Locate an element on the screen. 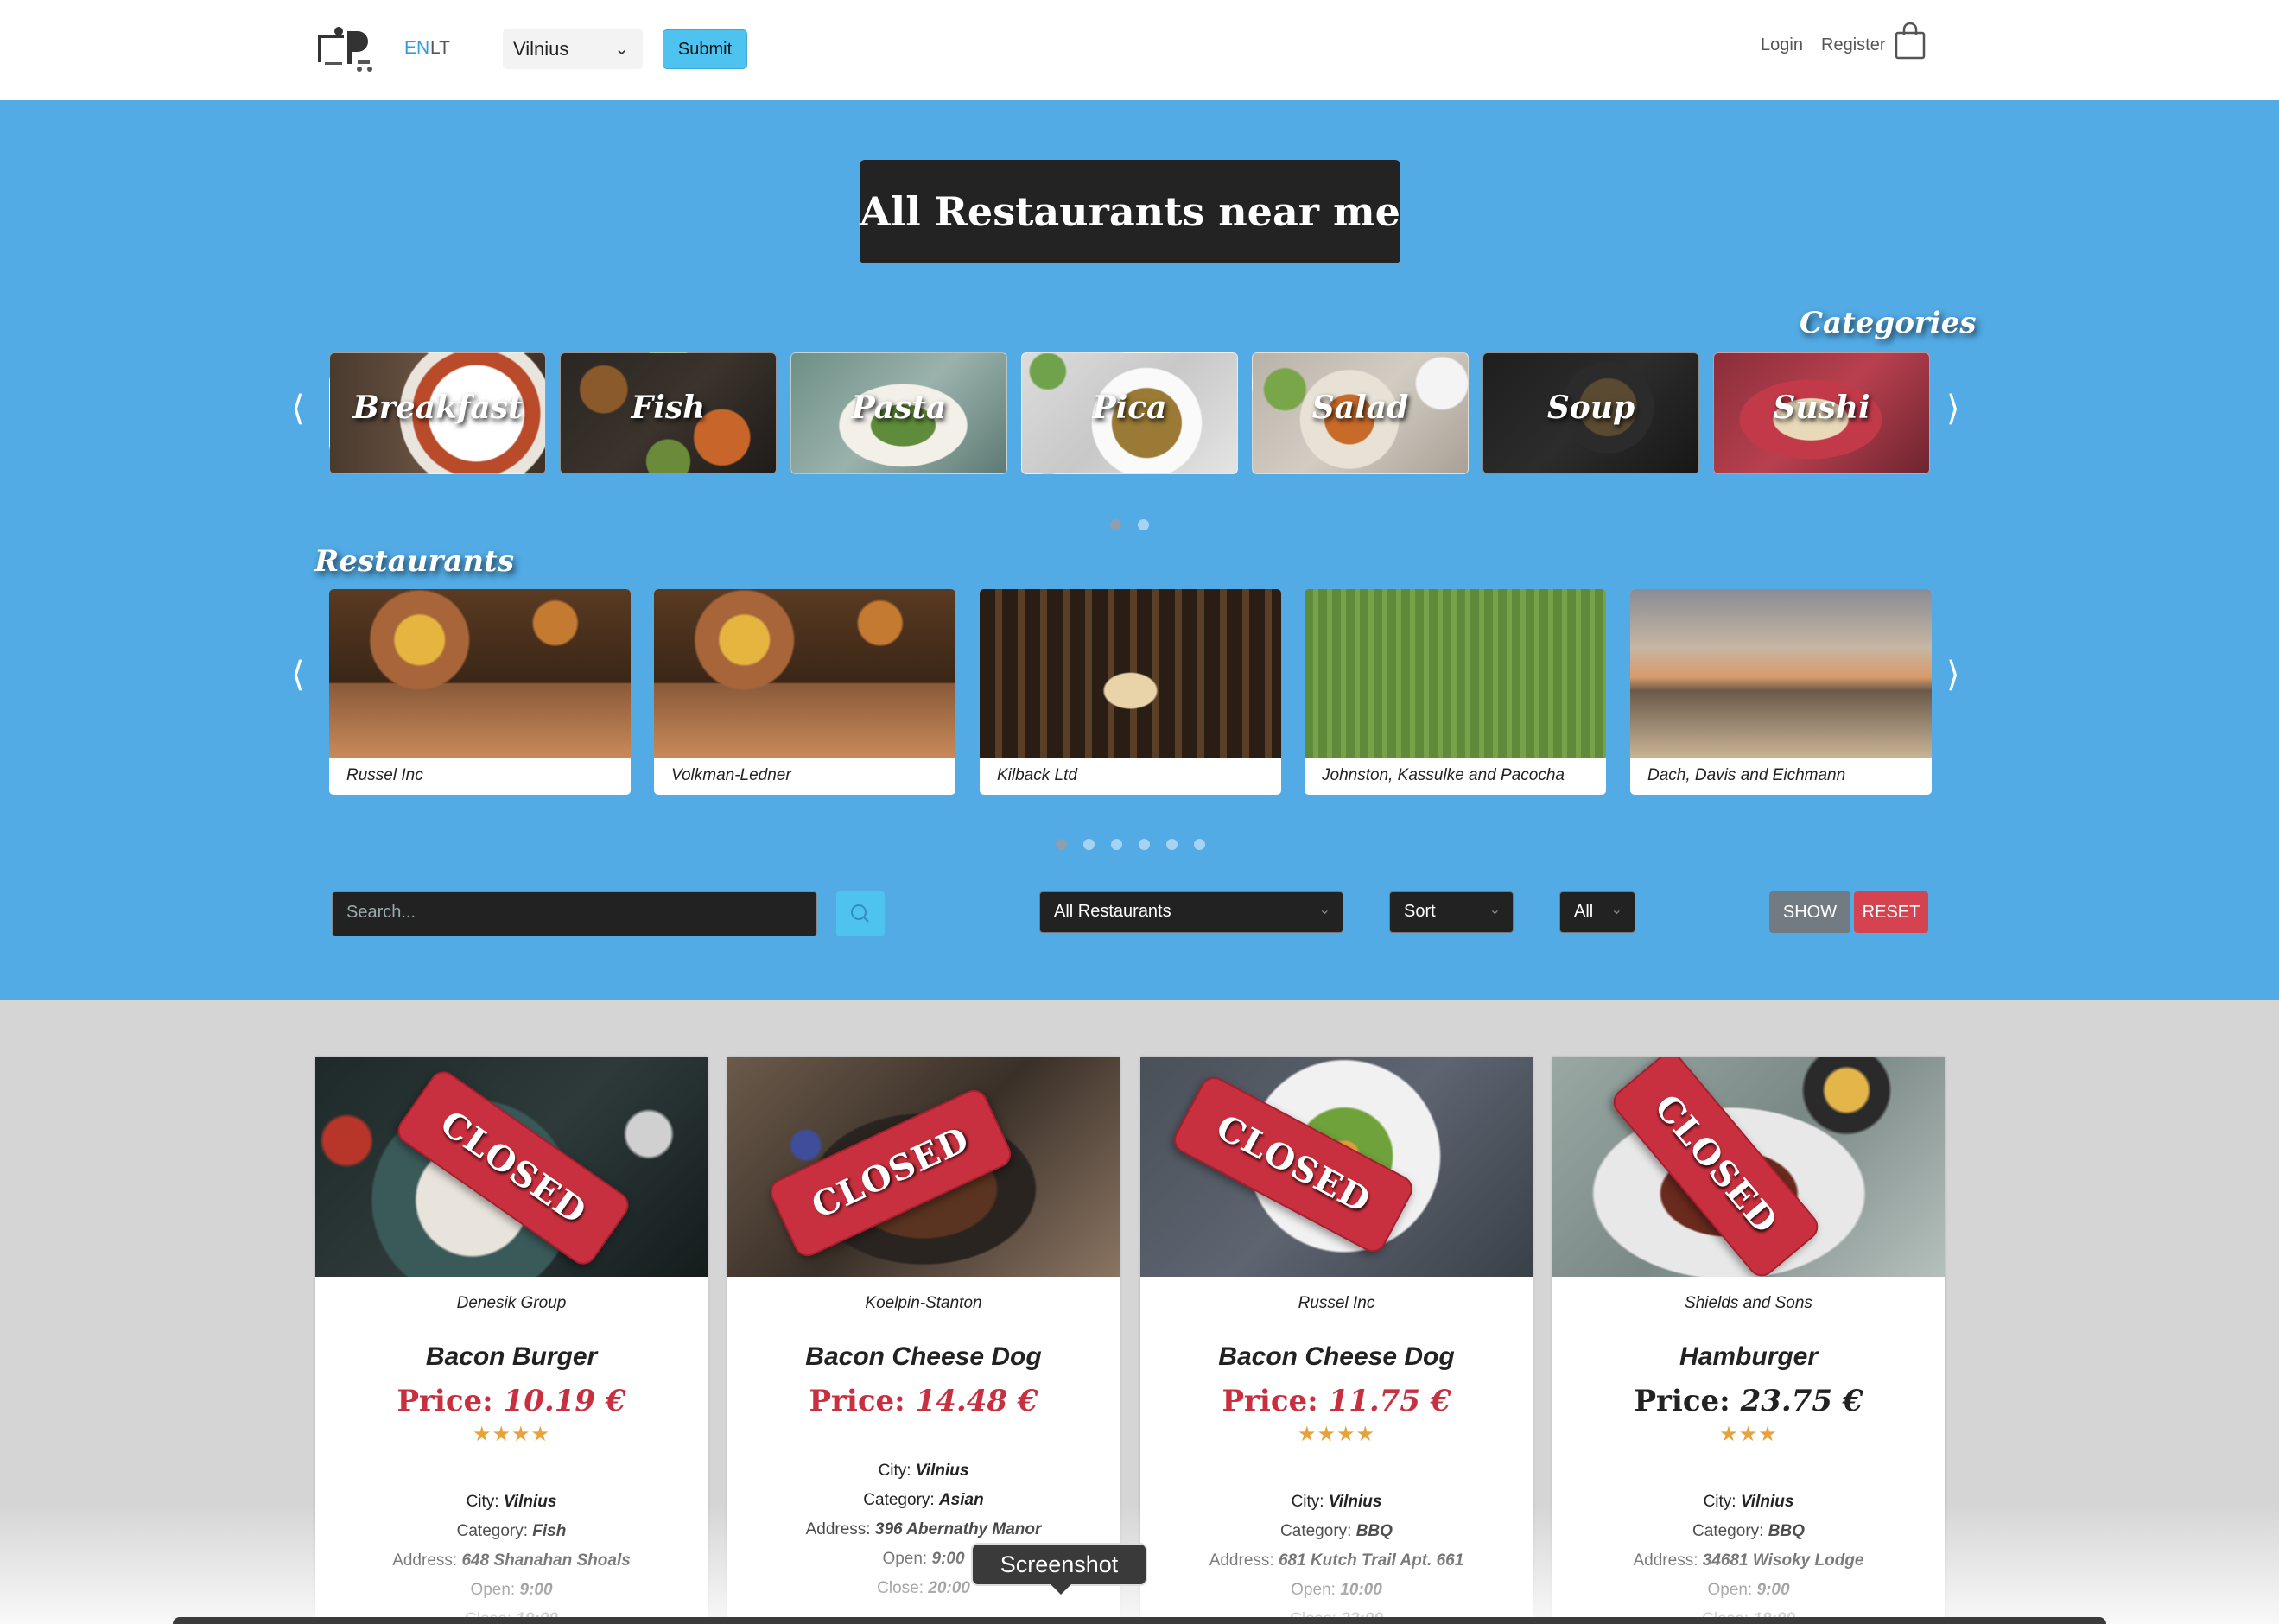  city-select-value: Vilnius is located at coordinates (541, 49).